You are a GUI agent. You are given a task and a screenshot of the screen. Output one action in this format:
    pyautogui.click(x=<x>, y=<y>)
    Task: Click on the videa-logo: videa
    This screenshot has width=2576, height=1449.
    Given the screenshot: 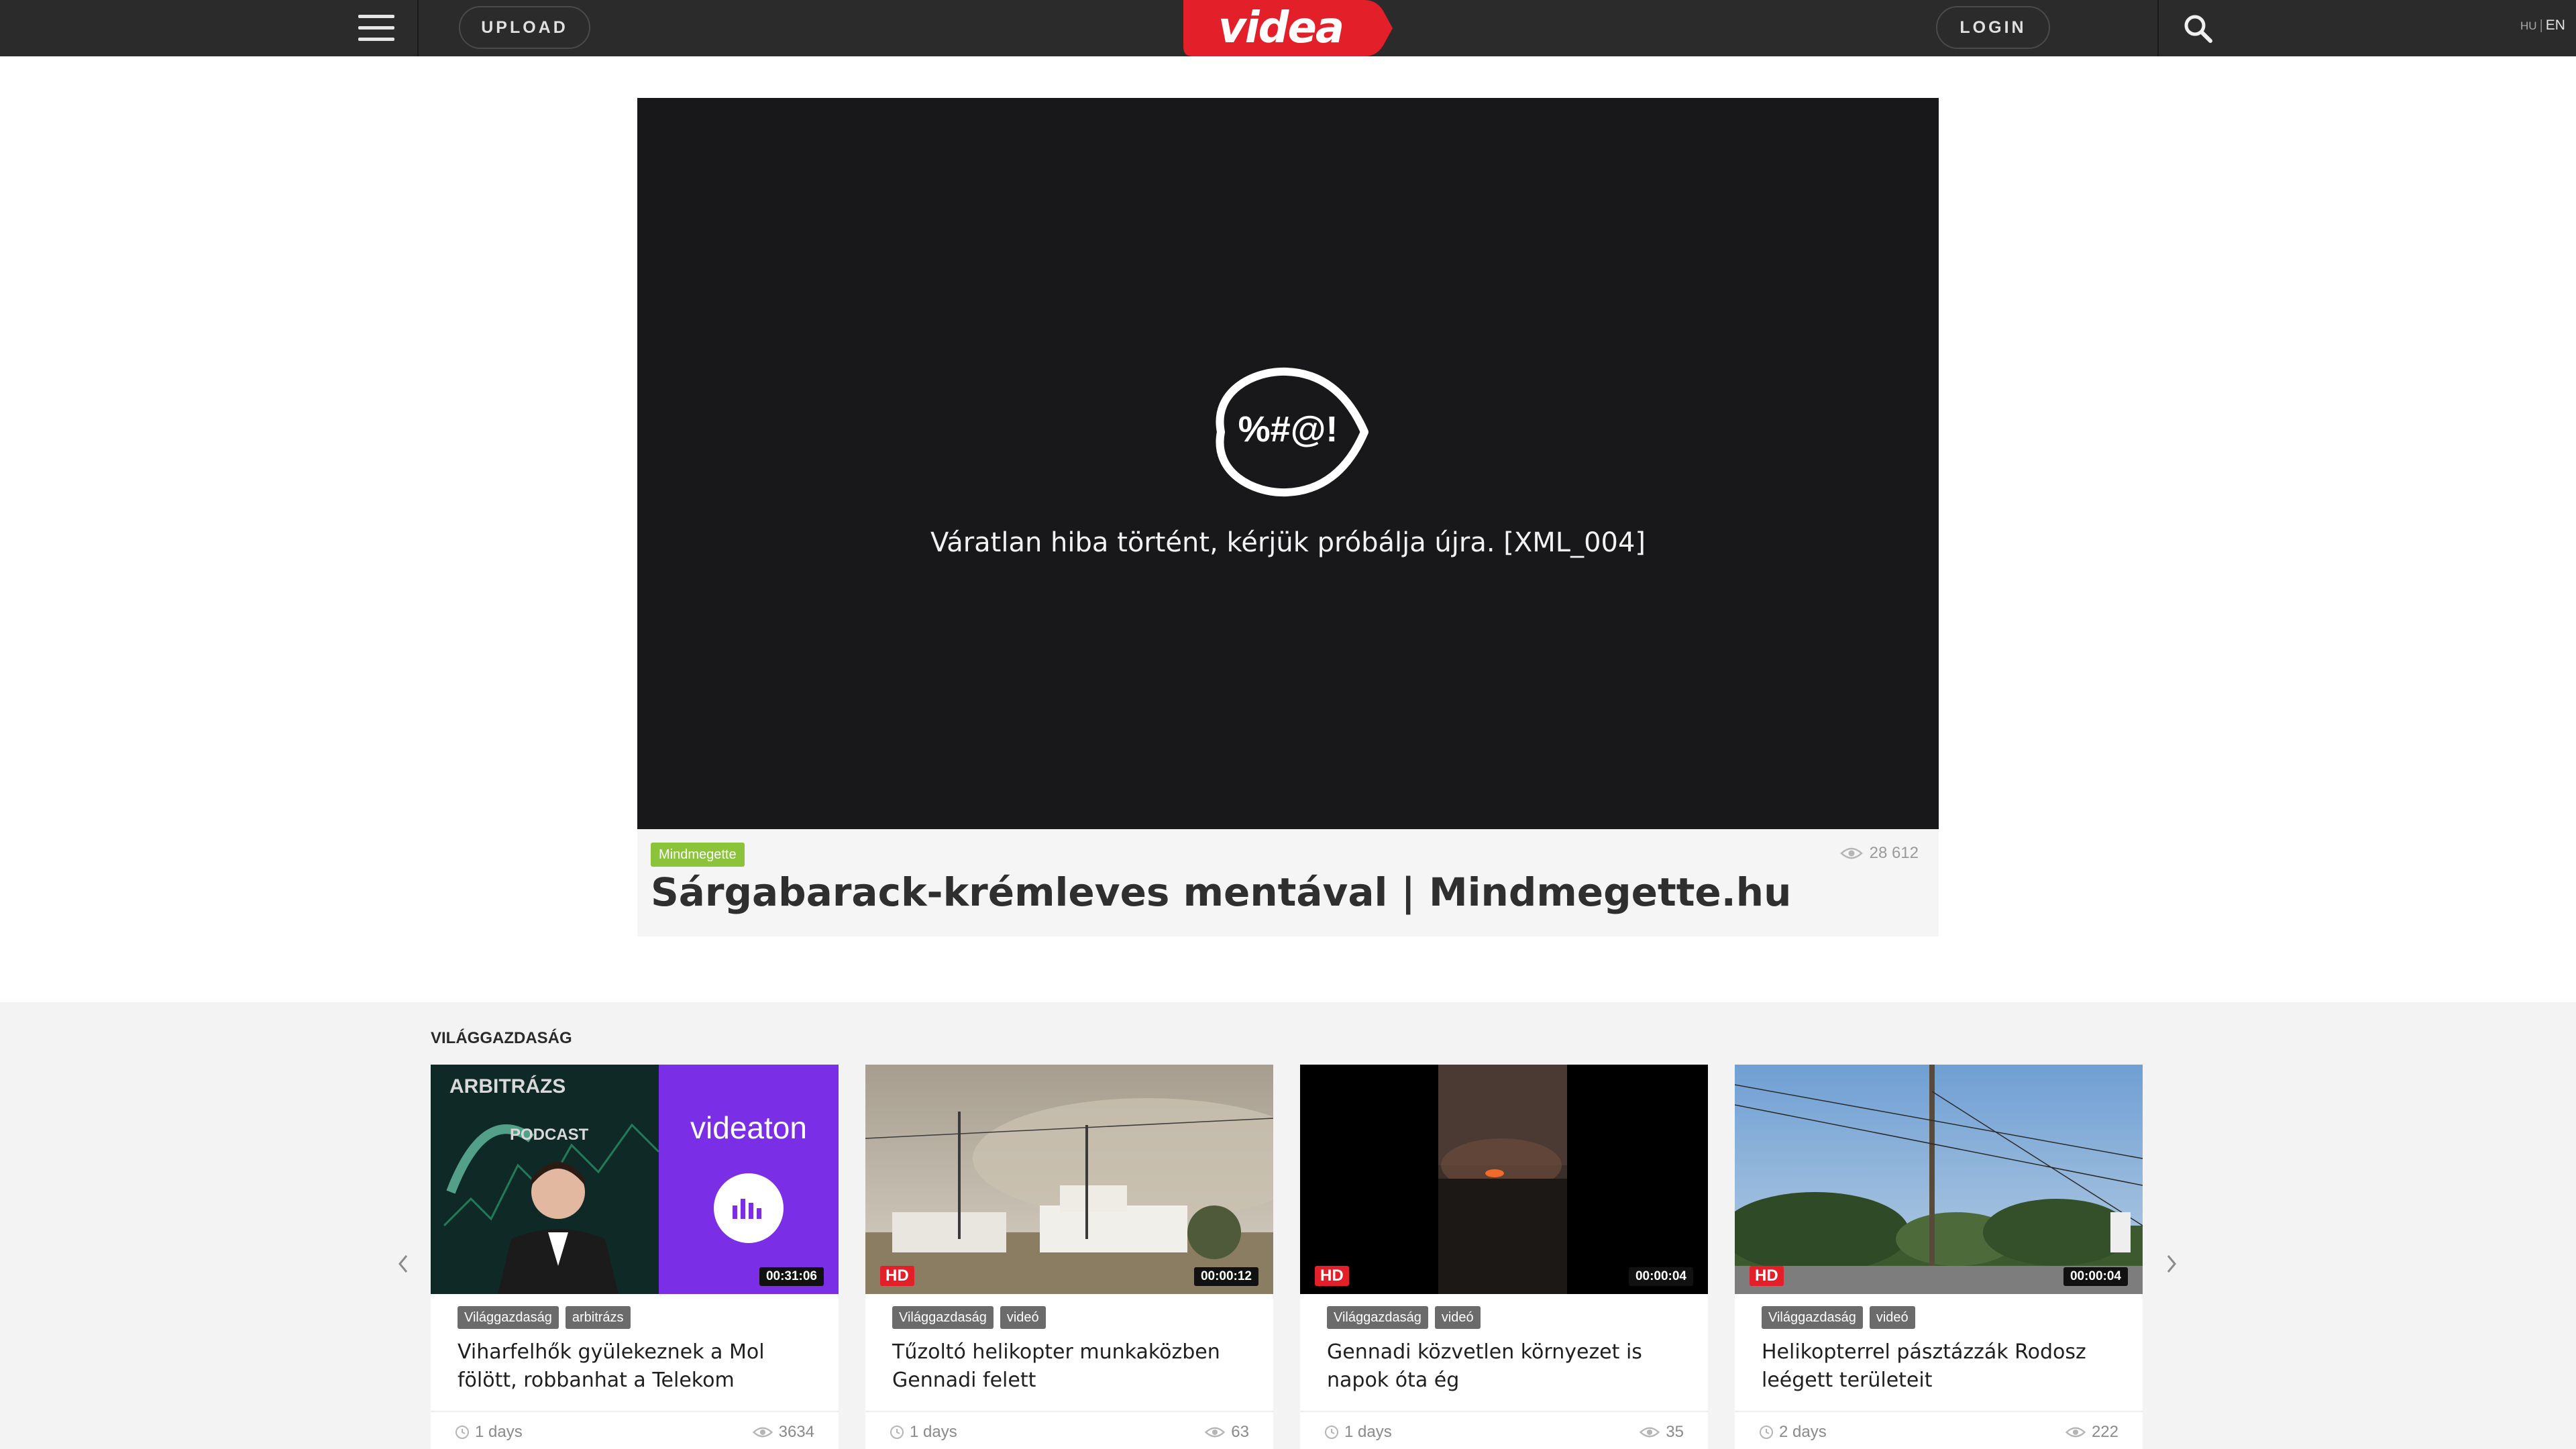 What is the action you would take?
    pyautogui.click(x=1288, y=28)
    